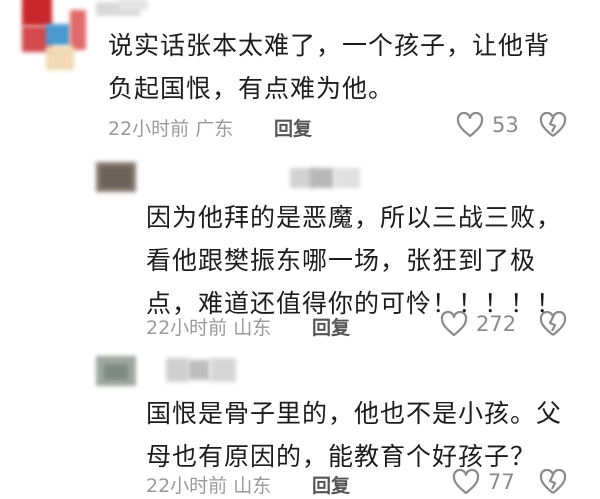 This screenshot has height=499, width=600. What do you see at coordinates (348, 67) in the screenshot?
I see `comment-text: 说实话张本太难了，一个孩子，让他背 负起国恨，有点难为他。` at bounding box center [348, 67].